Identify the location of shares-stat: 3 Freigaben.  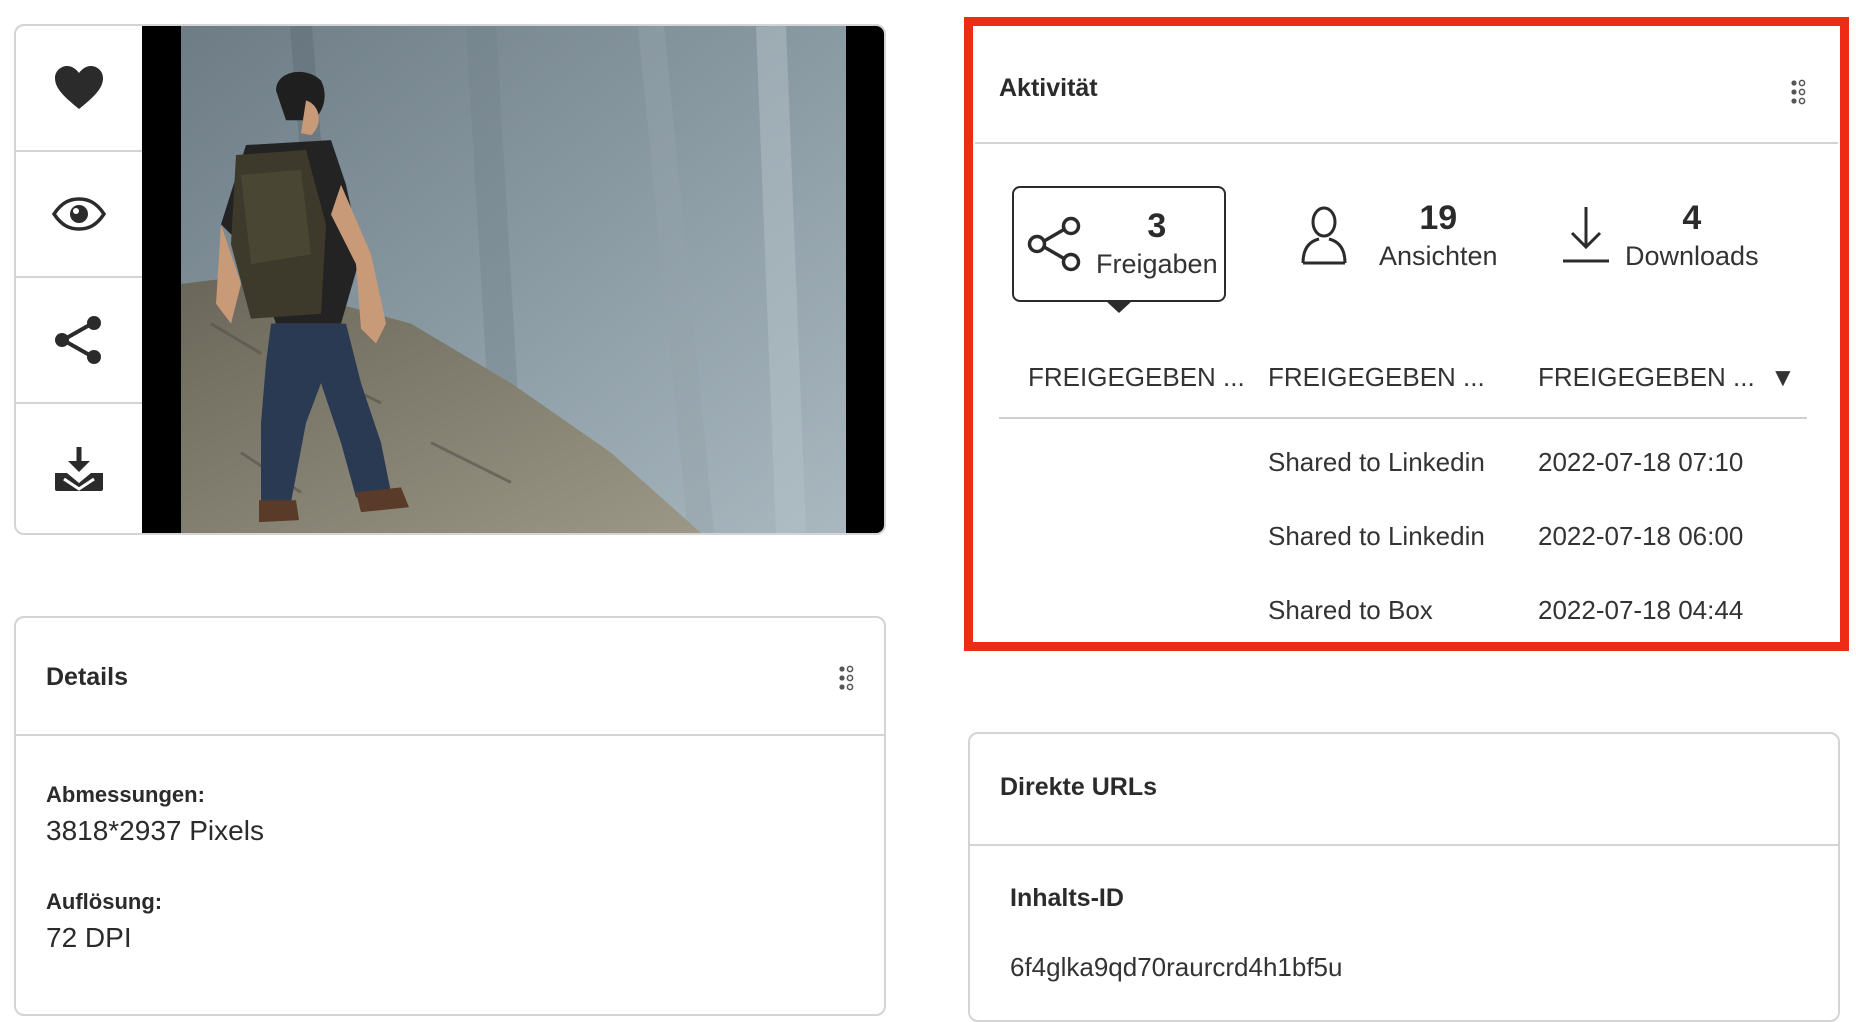
(1157, 244).